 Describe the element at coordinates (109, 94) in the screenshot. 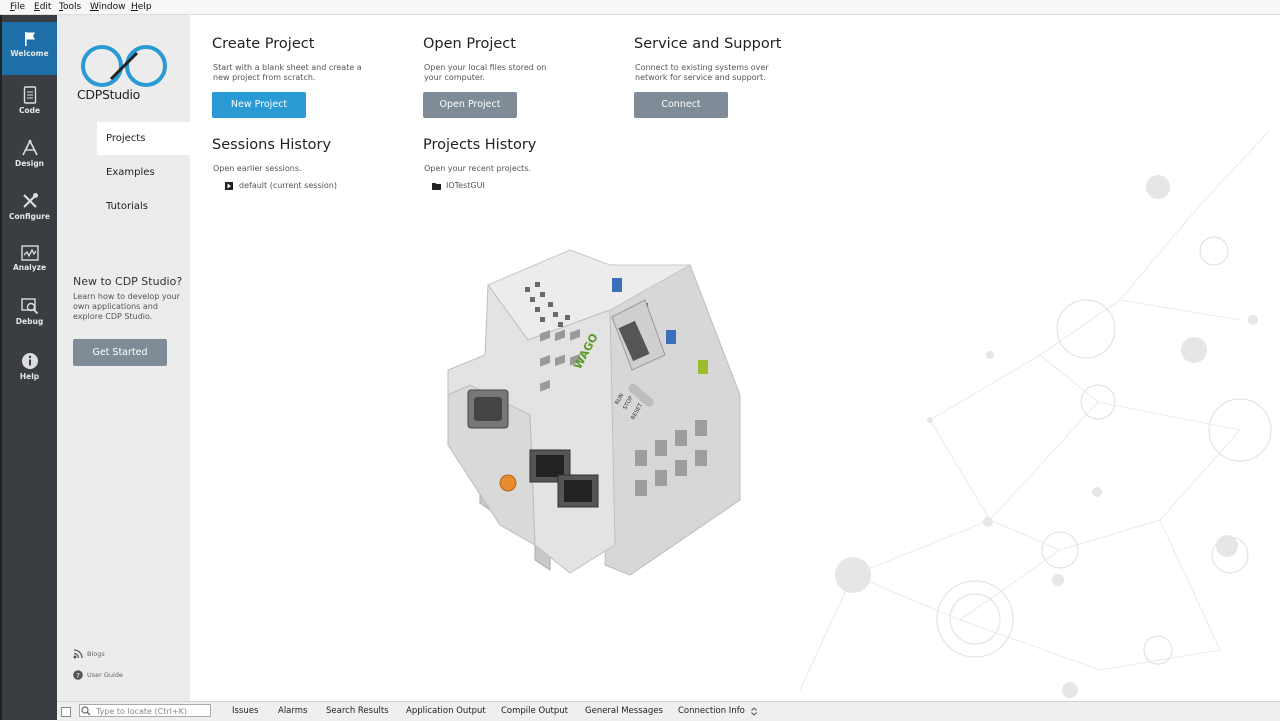

I see `logo-text: CDPStudio` at that location.